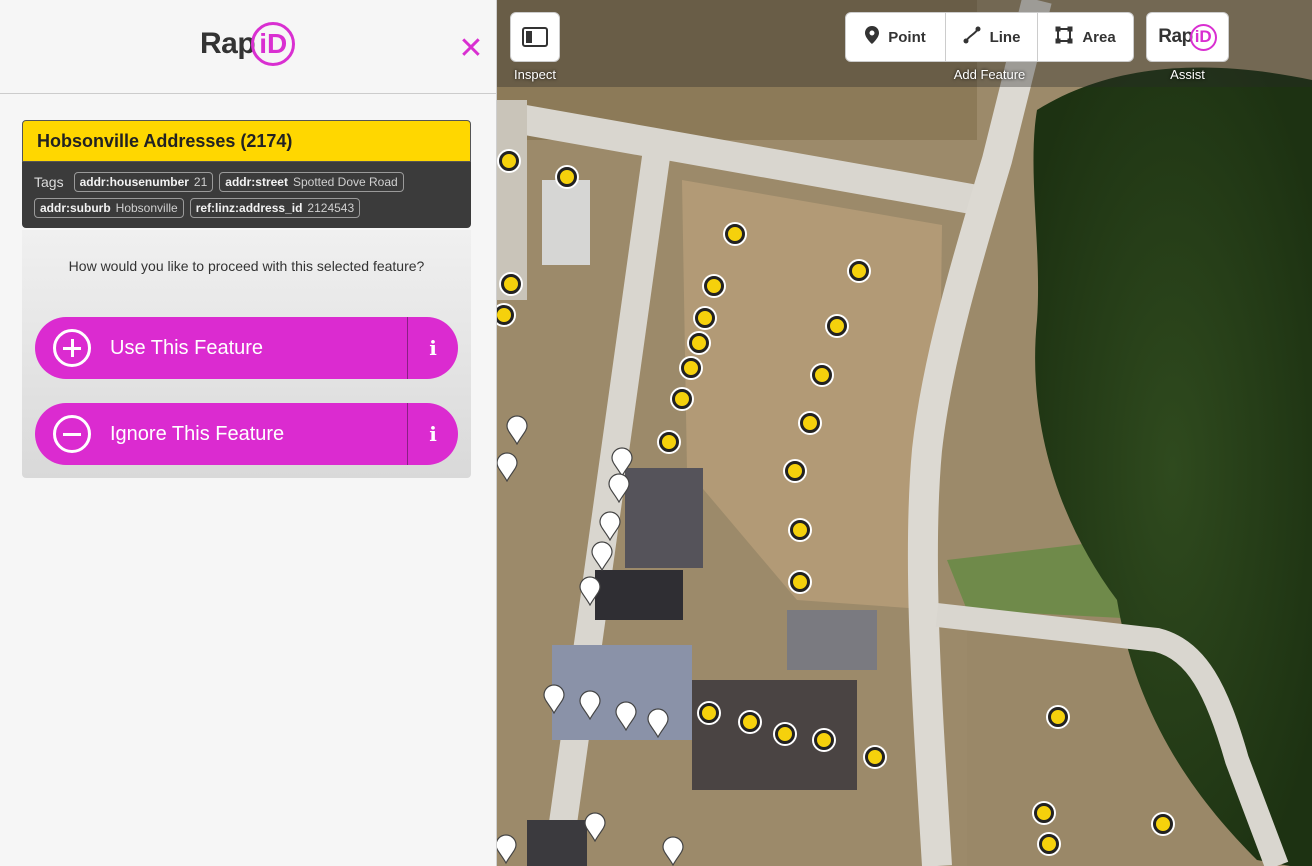 The width and height of the screenshot is (1312, 866). I want to click on logo-ring: iD, so click(273, 44).